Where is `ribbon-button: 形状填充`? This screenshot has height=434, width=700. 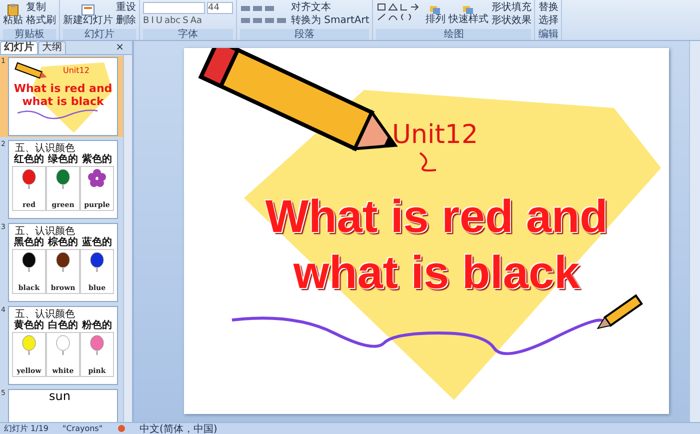 ribbon-button: 形状填充 is located at coordinates (511, 8).